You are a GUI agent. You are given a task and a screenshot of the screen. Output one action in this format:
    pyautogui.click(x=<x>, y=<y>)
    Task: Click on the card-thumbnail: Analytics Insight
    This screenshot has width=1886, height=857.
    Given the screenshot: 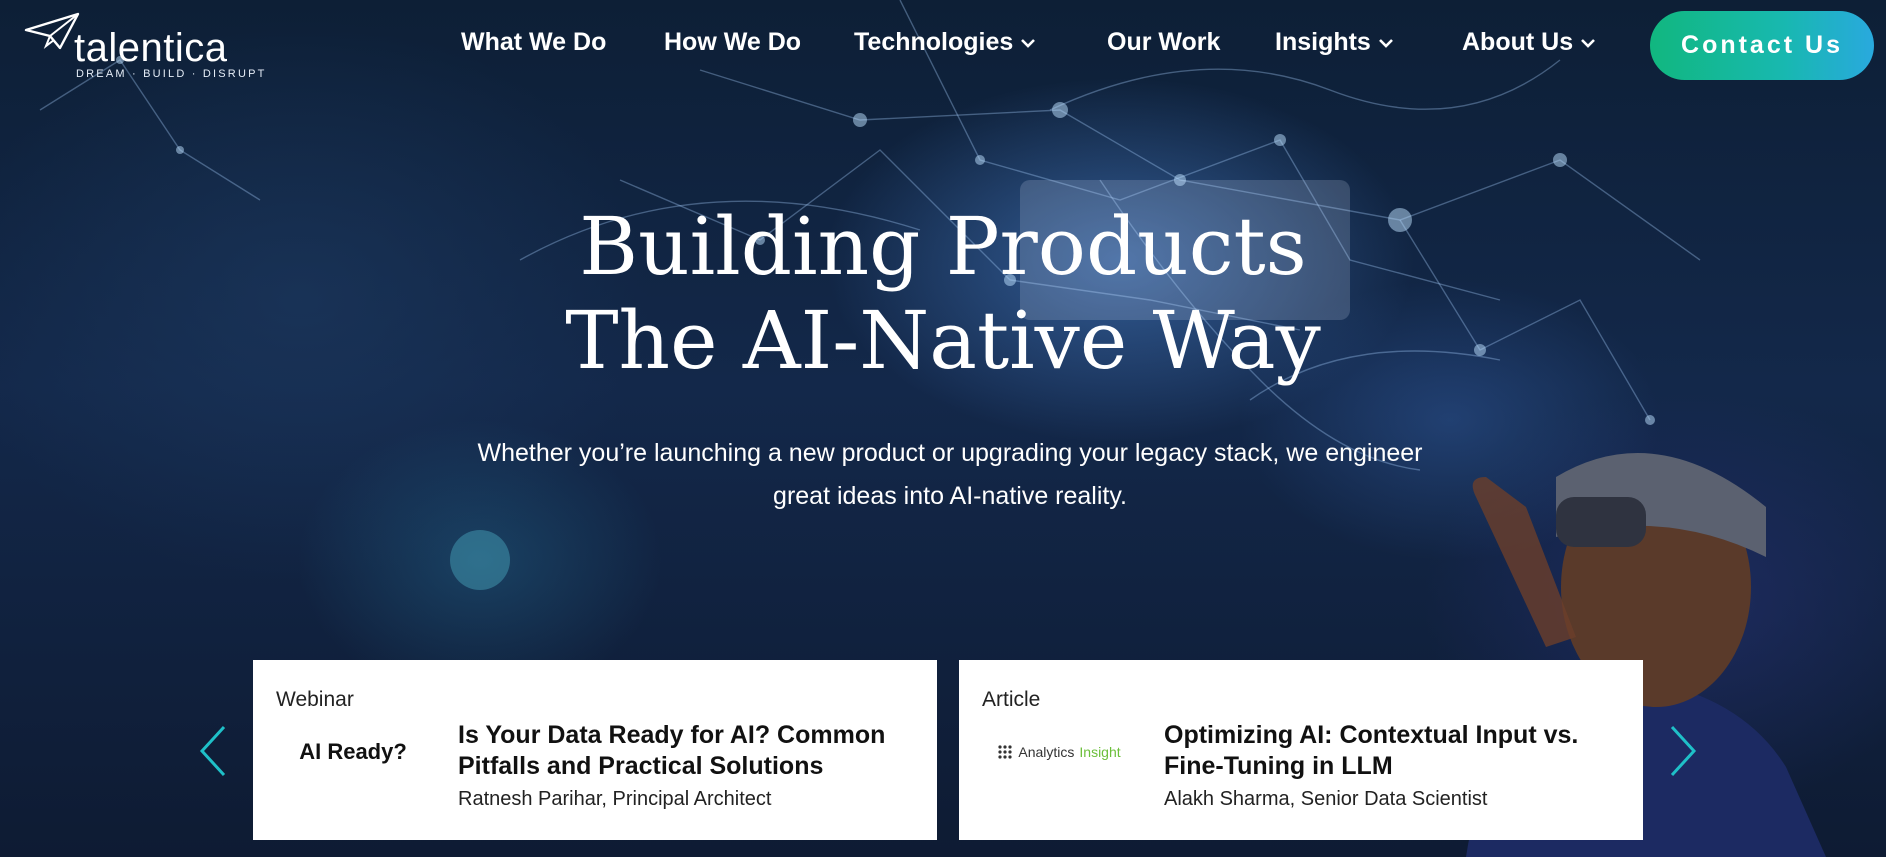 What is the action you would take?
    pyautogui.click(x=1059, y=752)
    